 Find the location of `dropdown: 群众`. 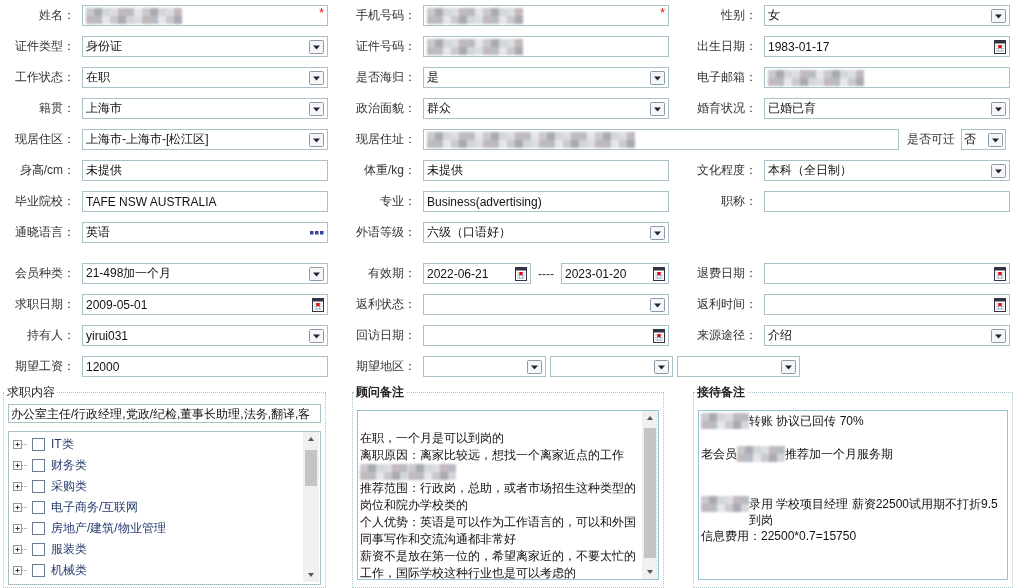

dropdown: 群众 is located at coordinates (546, 108).